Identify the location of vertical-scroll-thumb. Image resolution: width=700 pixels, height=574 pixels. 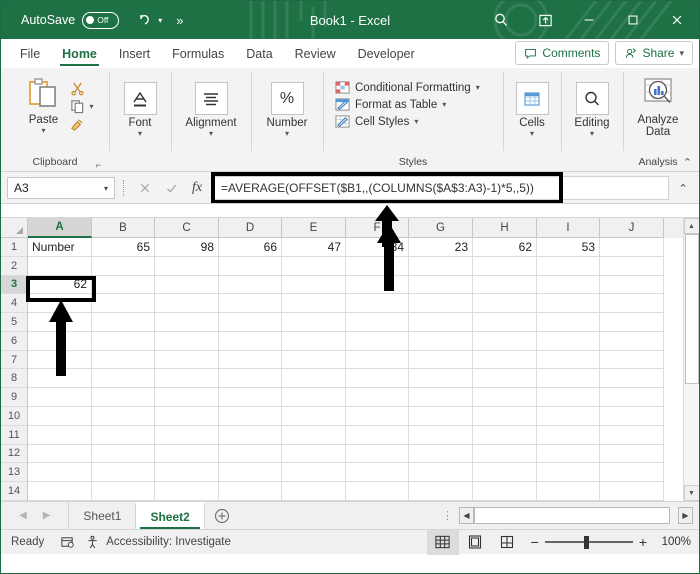
(691, 309).